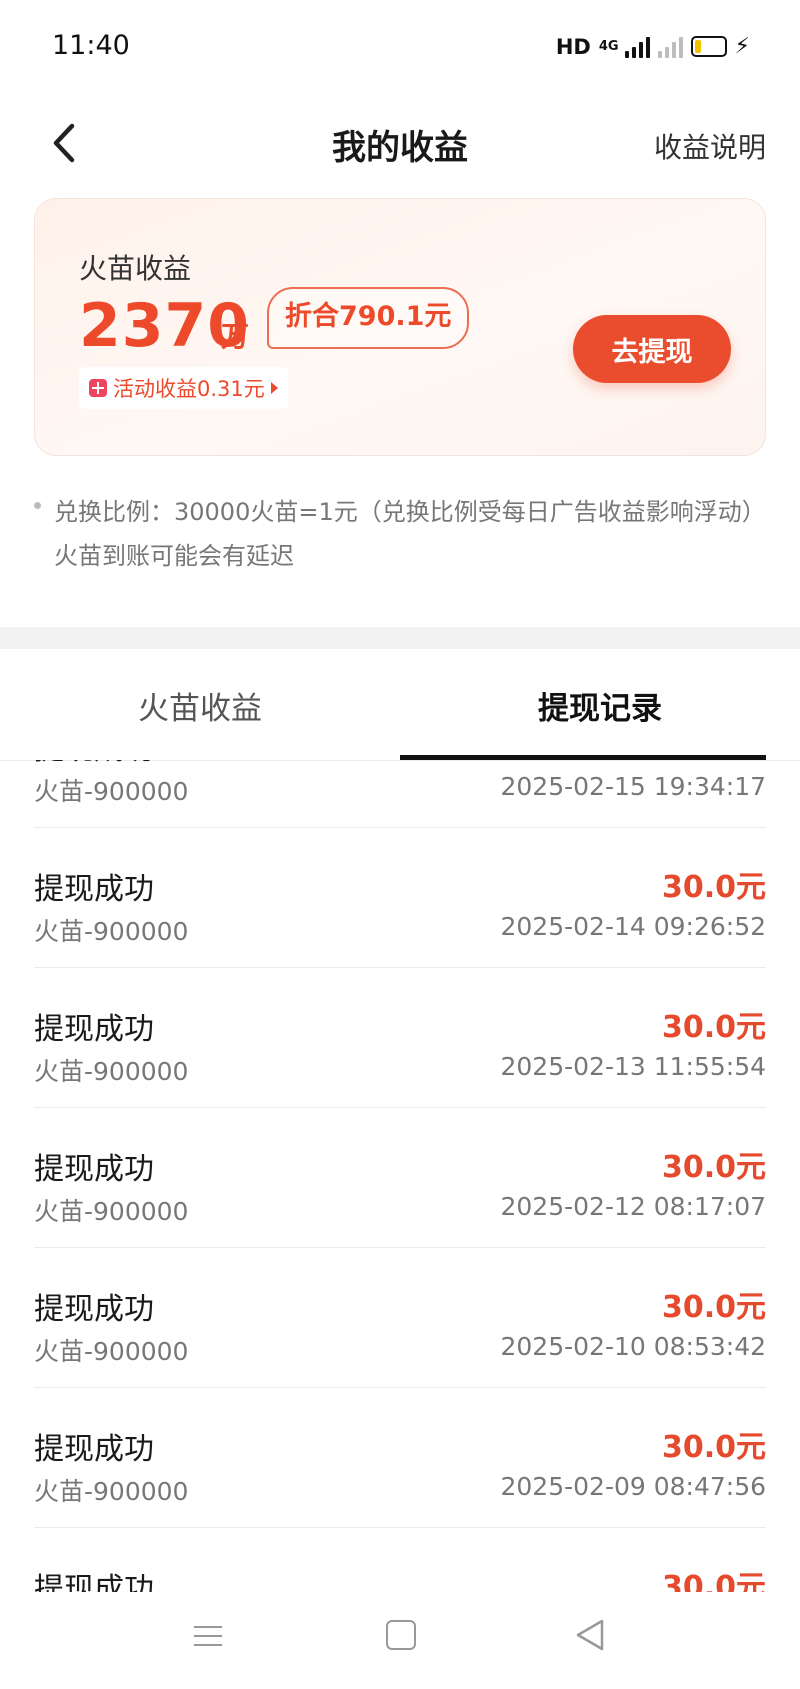  I want to click on withdraw-record-row: 提现成功火苗-900000 30.0元 2025-02-14 09:26:52, so click(400, 898).